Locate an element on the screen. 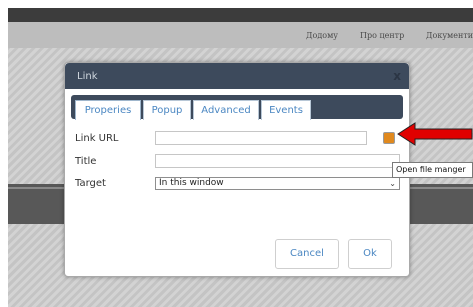 The image size is (473, 307). tab-strip: Properies Popup Advanced Events is located at coordinates (237, 107).